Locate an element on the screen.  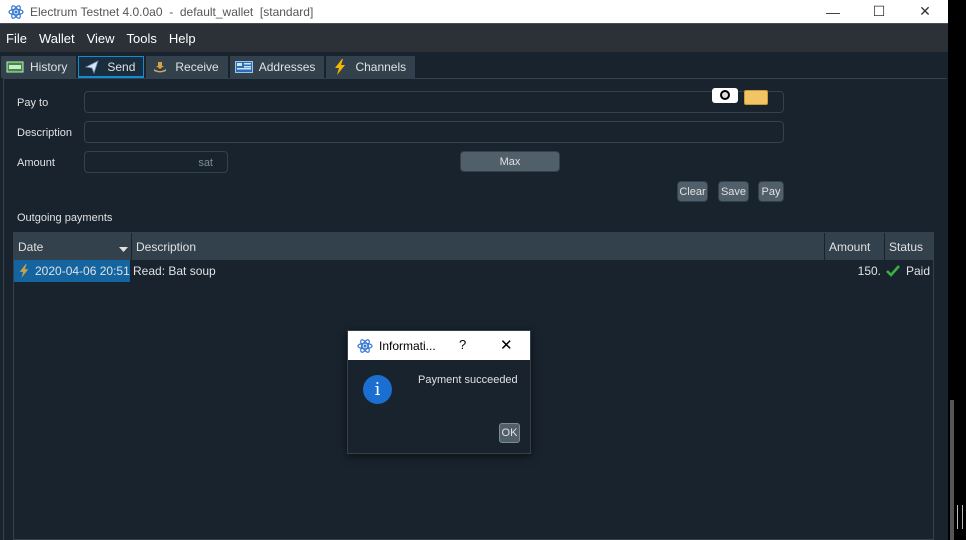
tab-channels: Channels is located at coordinates (371, 67).